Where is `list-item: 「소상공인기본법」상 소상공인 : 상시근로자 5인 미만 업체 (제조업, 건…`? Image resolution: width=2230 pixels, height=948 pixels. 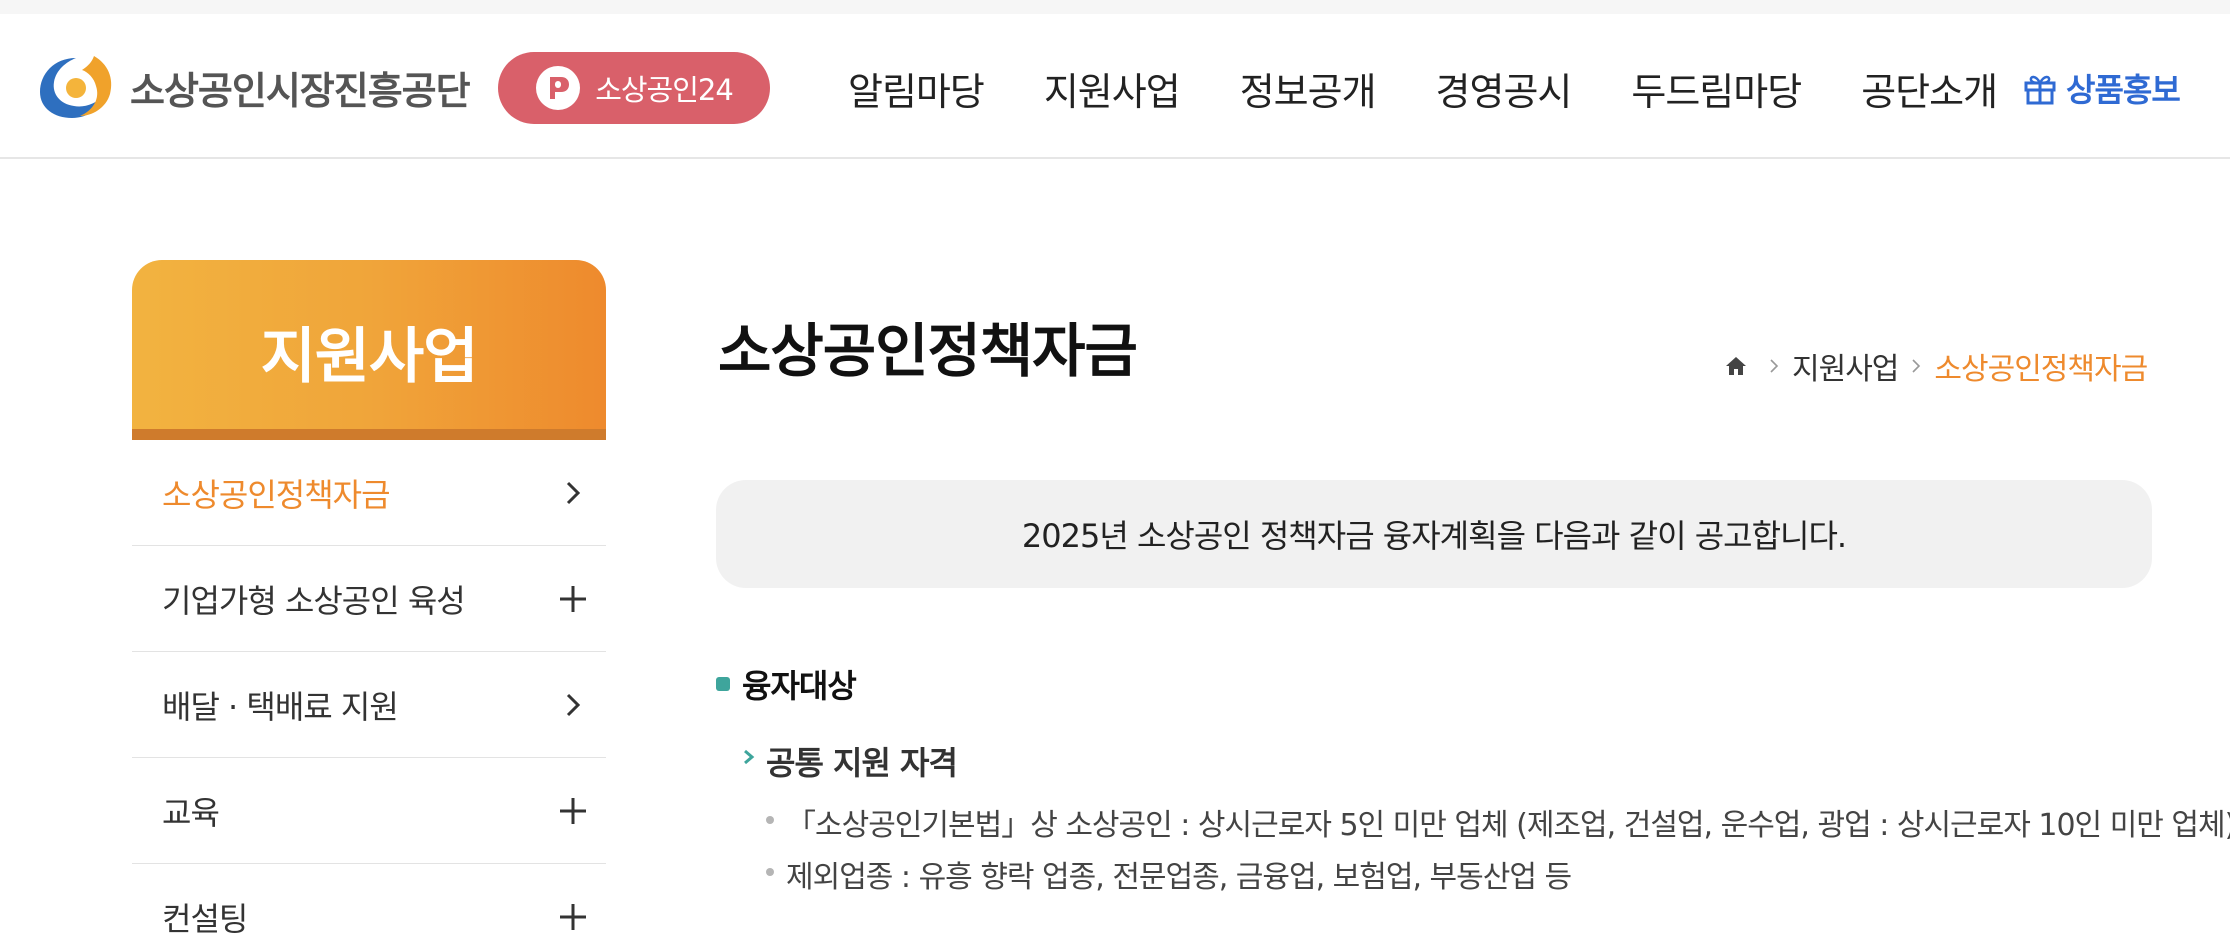
list-item: 「소상공인기본법」상 소상공인 : 상시근로자 5인 미만 업체 (제조업, 건… is located at coordinates (1497, 822).